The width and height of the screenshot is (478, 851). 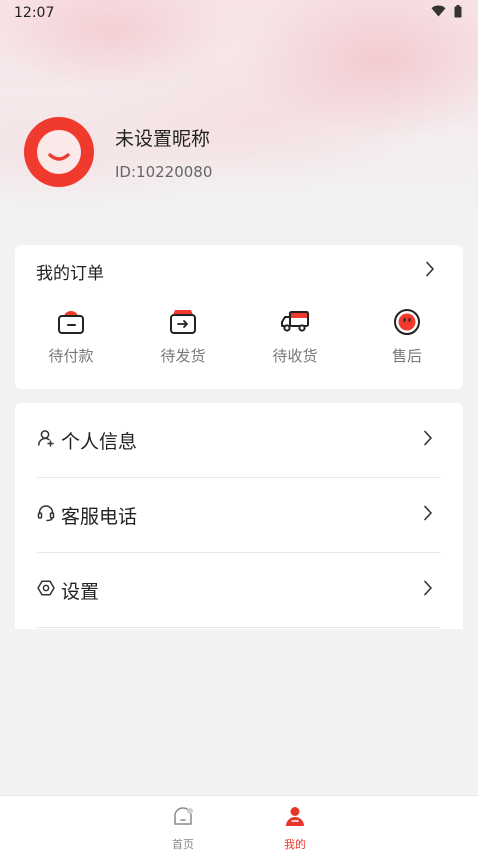 I want to click on wifi-icon, so click(x=438, y=13).